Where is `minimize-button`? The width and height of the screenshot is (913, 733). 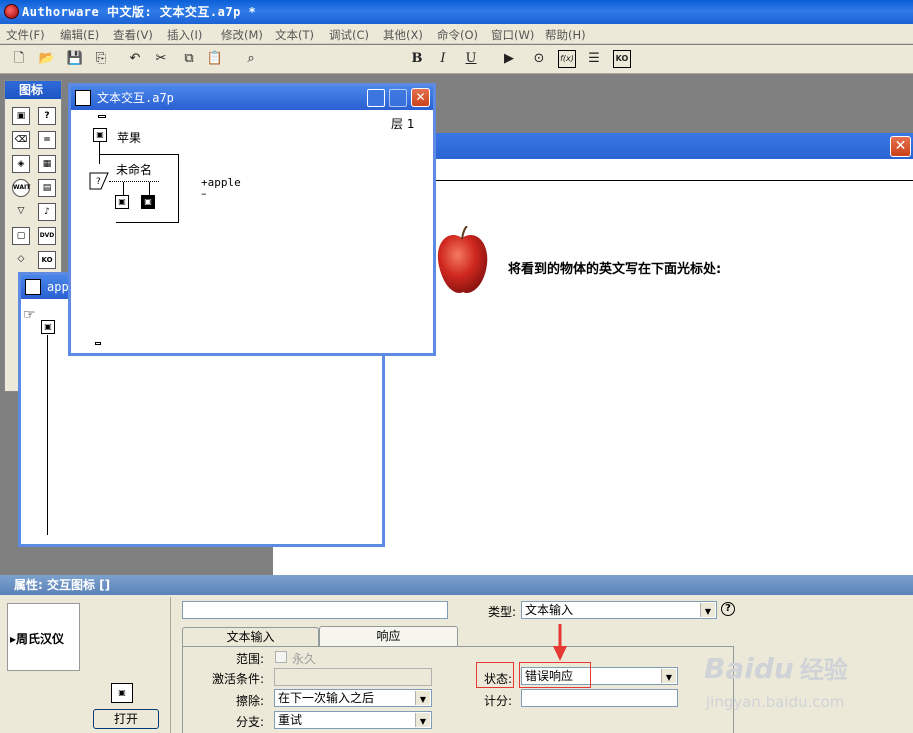 minimize-button is located at coordinates (376, 98).